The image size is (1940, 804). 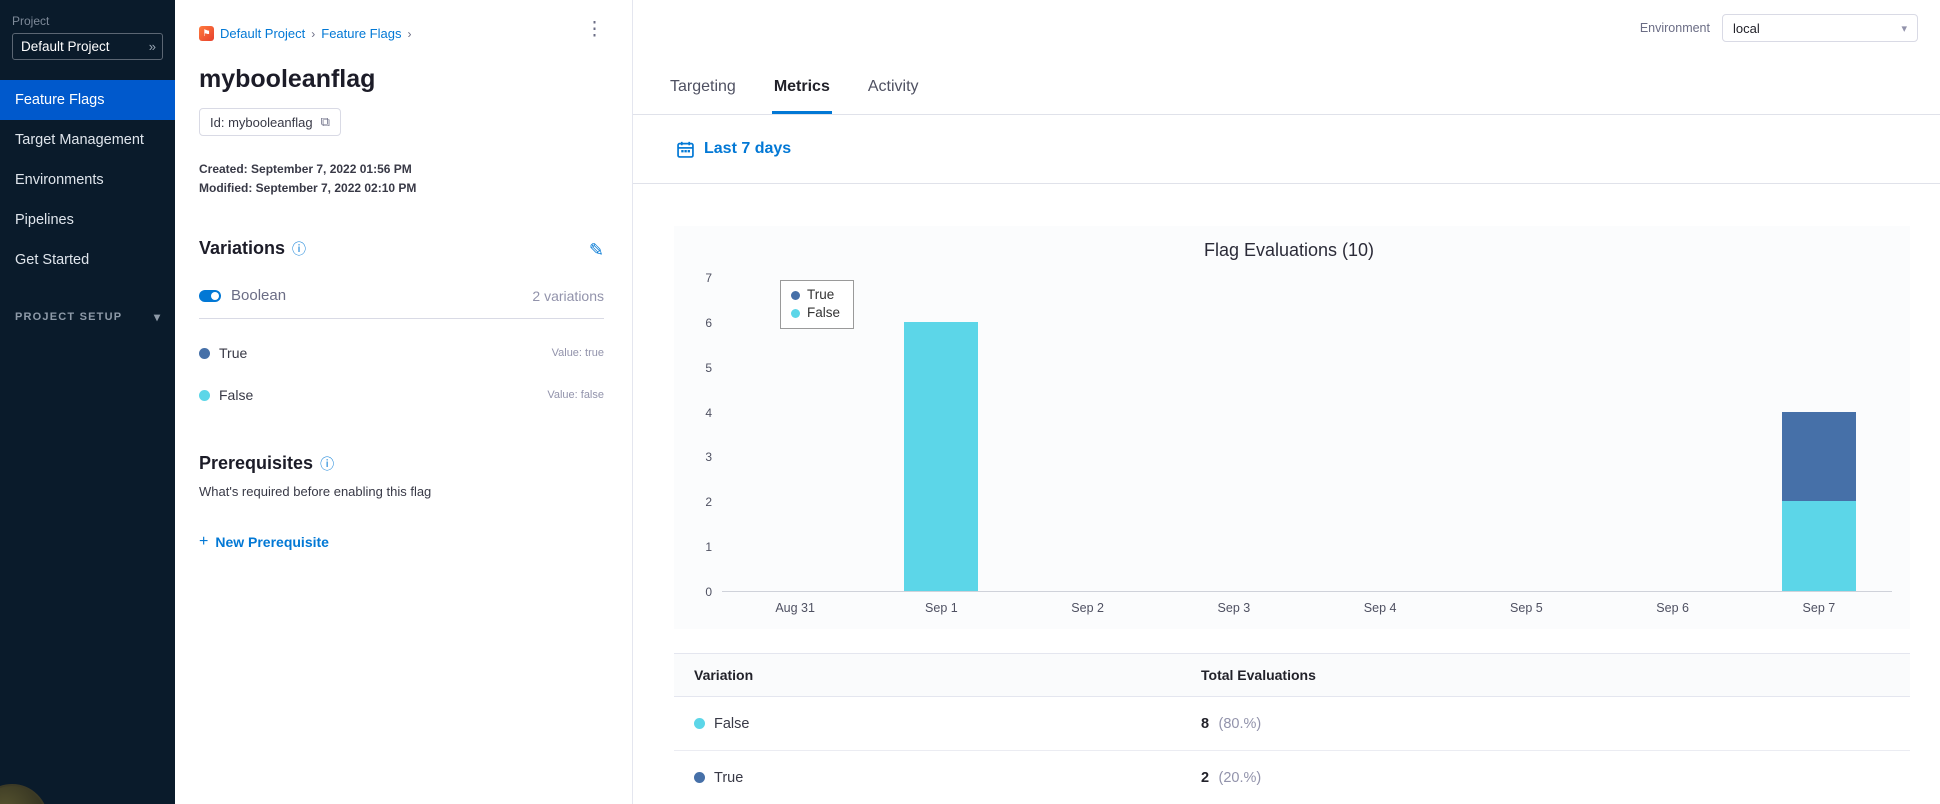 I want to click on table-header-variation: Variation, so click(x=724, y=675).